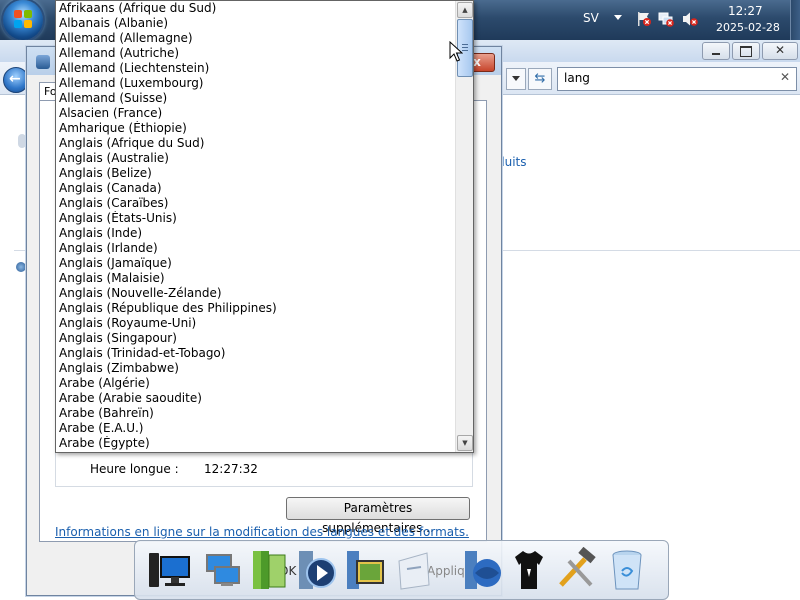 This screenshot has height=600, width=800. Describe the element at coordinates (15, 79) in the screenshot. I see `back-arrow-icon: ←` at that location.